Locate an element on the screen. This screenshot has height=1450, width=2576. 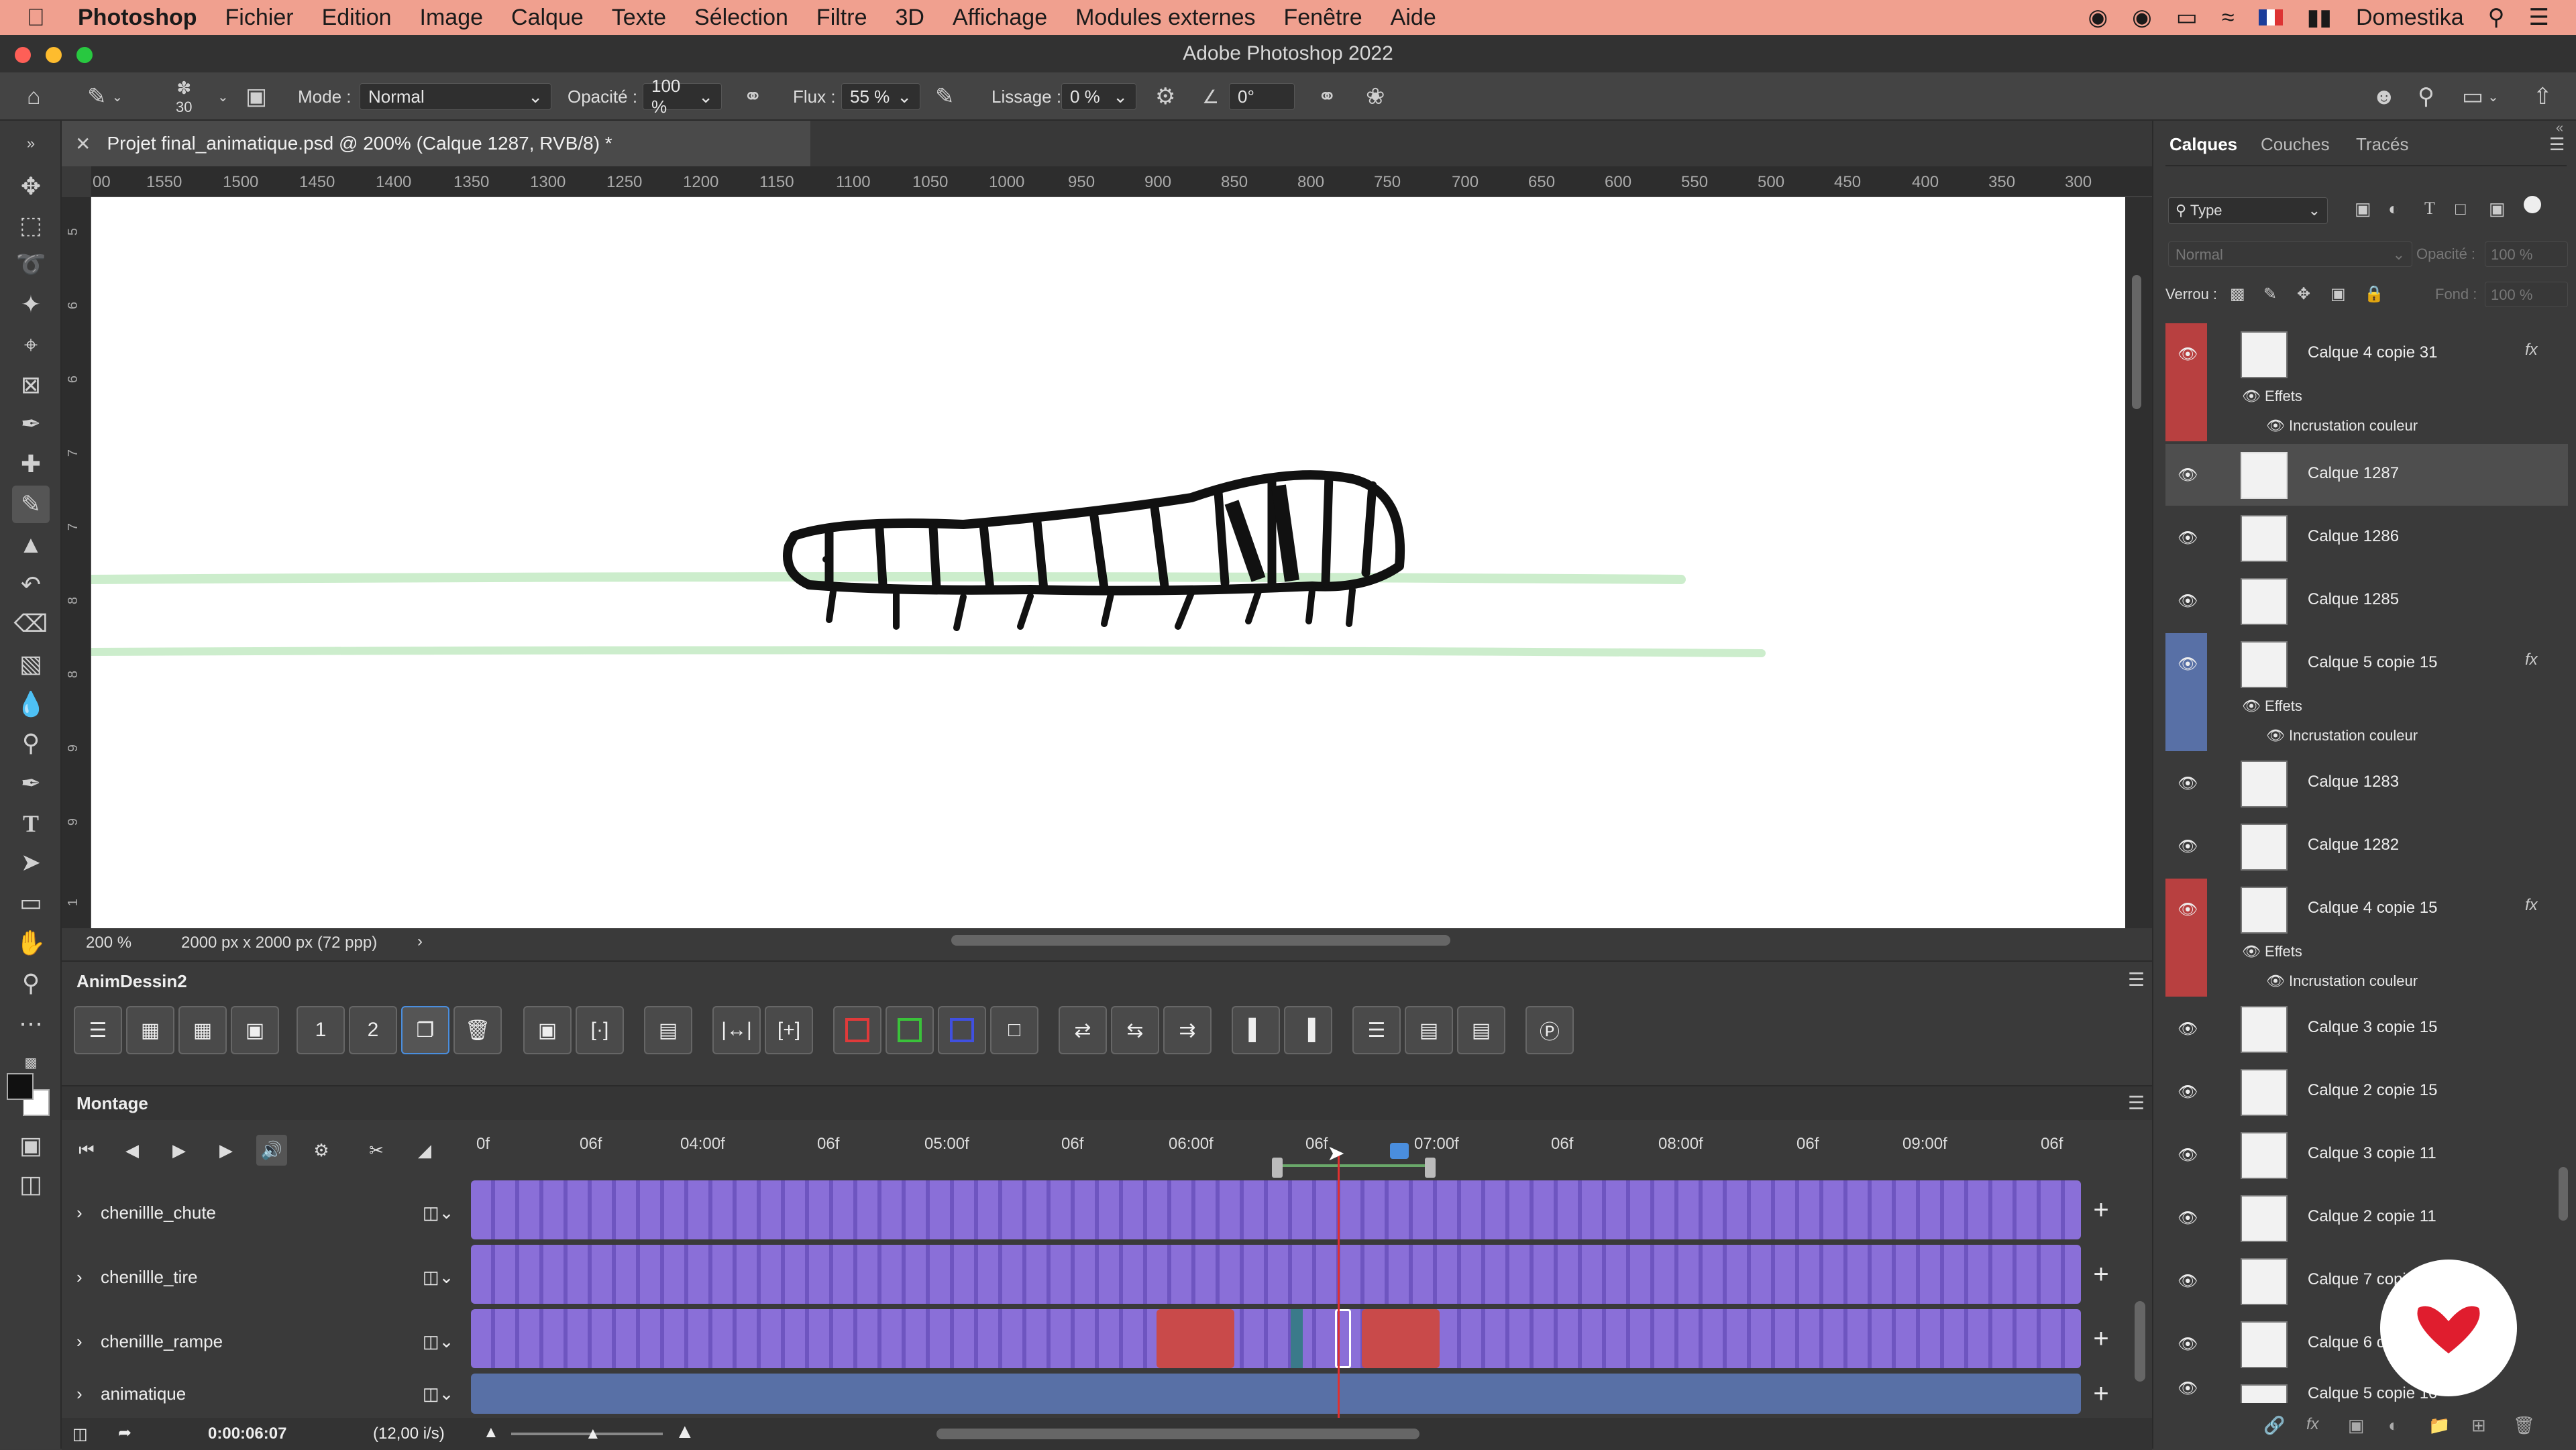
new-layer-icon: ⊞ is located at coordinates (2478, 1425).